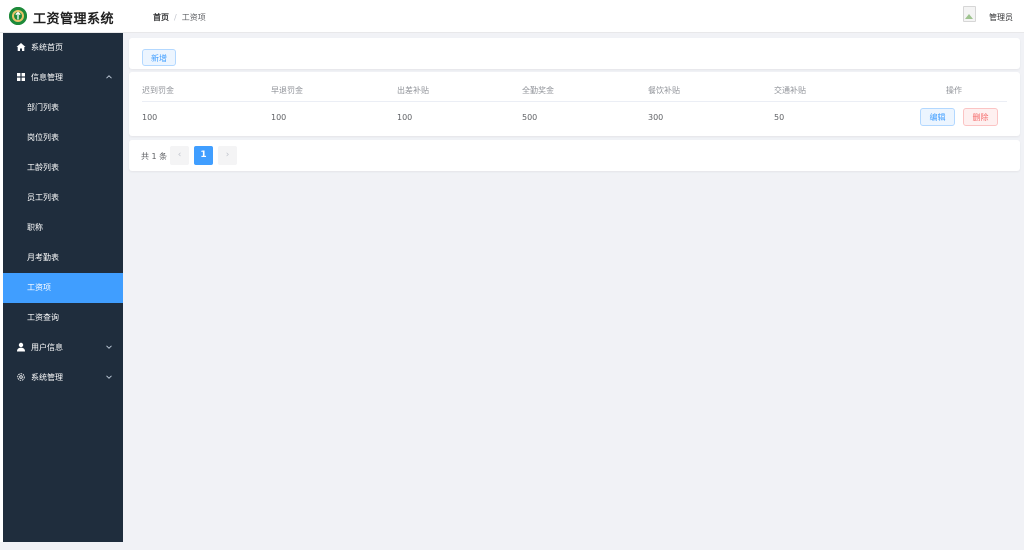  I want to click on avatar-image-icon, so click(969, 14).